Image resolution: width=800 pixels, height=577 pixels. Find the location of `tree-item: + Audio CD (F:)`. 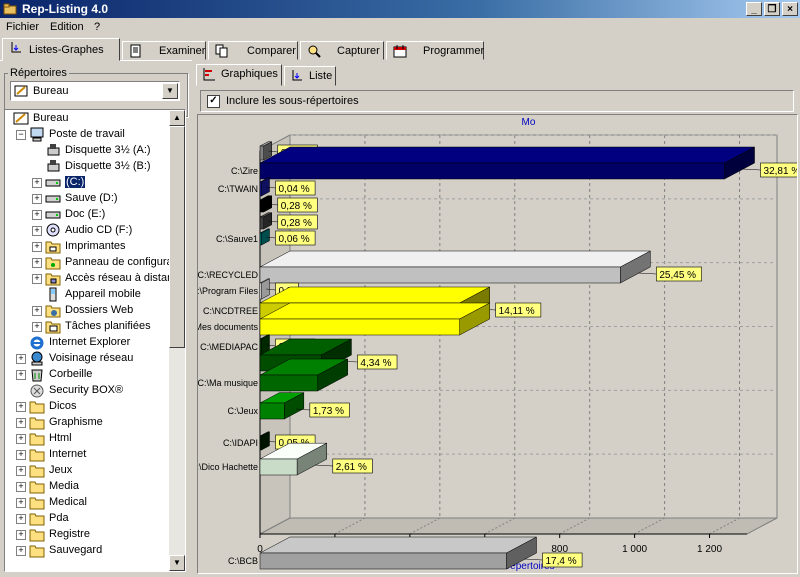

tree-item: + Audio CD (F:) is located at coordinates (88, 231).